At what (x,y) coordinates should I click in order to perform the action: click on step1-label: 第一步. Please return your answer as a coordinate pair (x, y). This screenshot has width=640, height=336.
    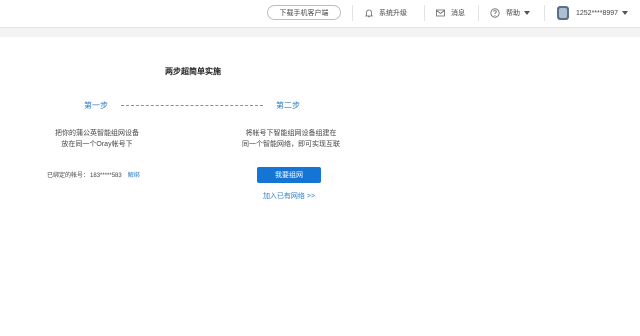
    Looking at the image, I should click on (96, 105).